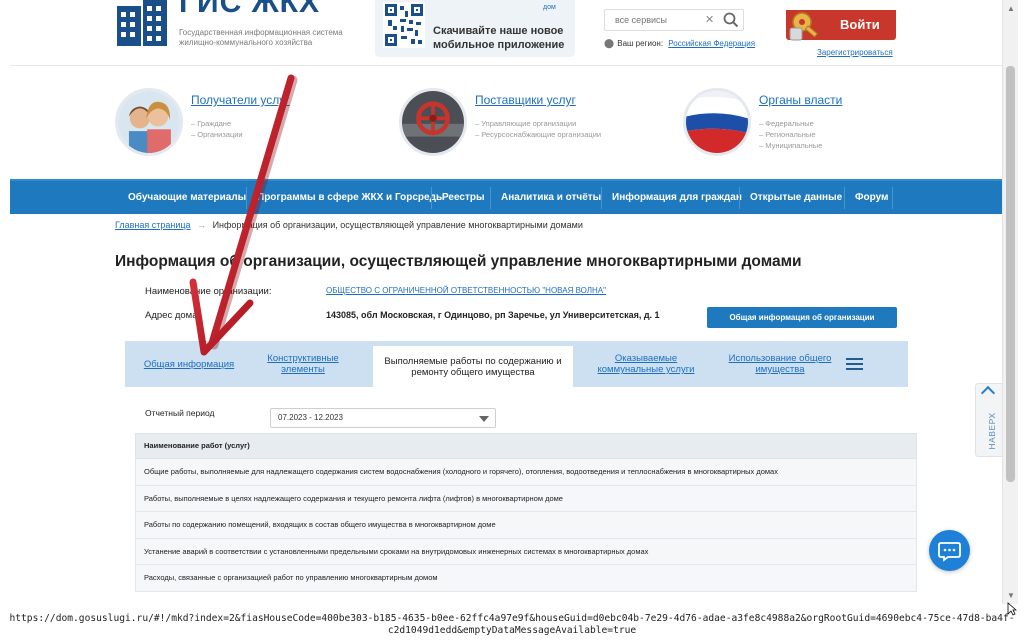  What do you see at coordinates (731, 20) in the screenshot?
I see `search-icon` at bounding box center [731, 20].